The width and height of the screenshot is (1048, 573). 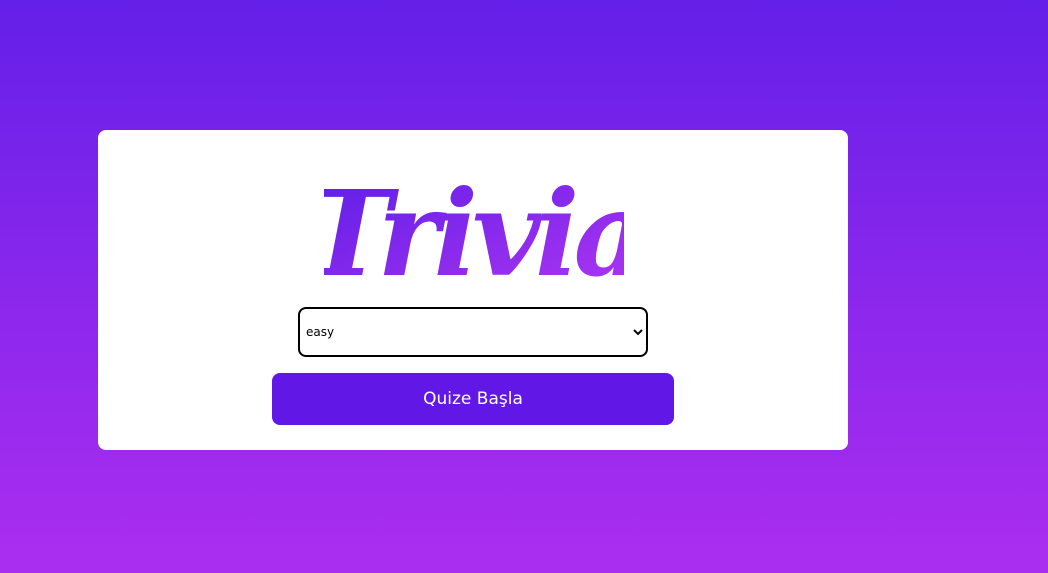 I want to click on difficulty-select-wrapper: easy, so click(x=473, y=332).